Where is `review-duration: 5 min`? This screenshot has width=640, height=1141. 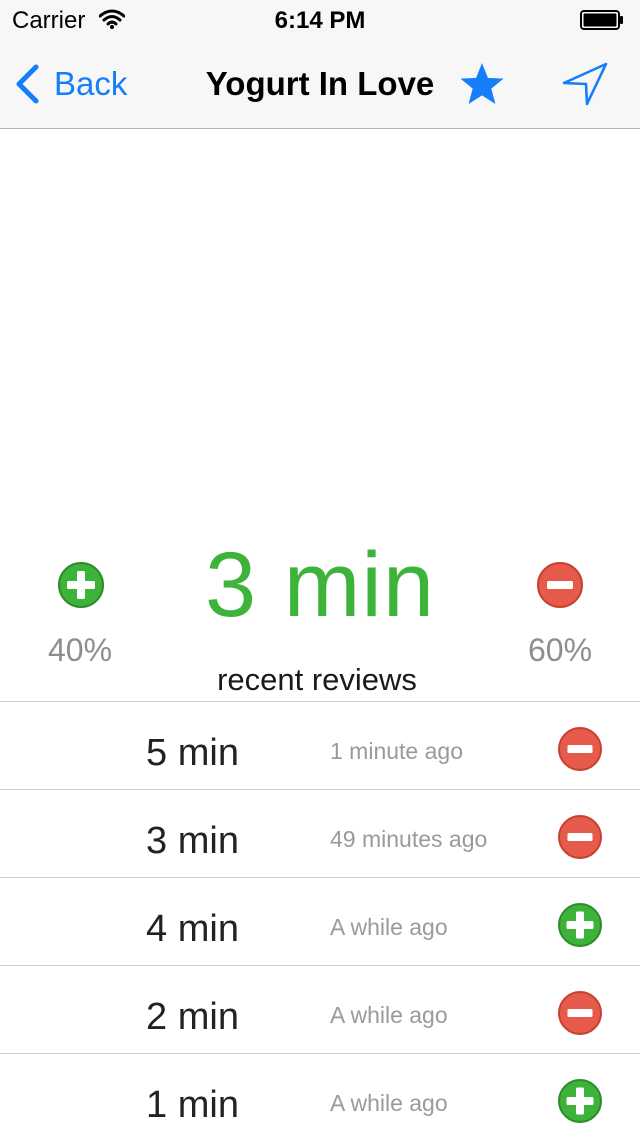
review-duration: 5 min is located at coordinates (192, 753).